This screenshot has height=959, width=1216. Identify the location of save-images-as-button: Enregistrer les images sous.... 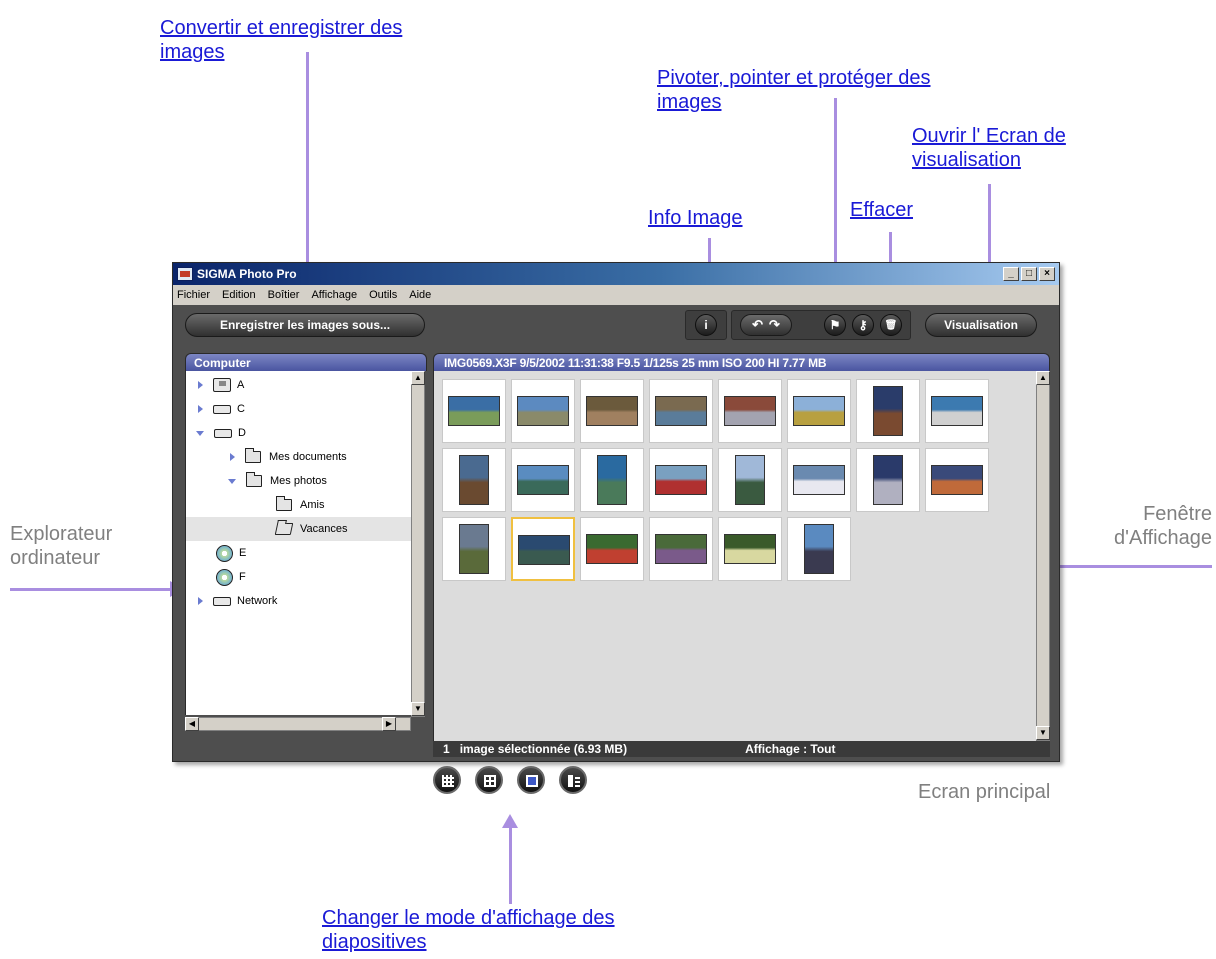
(305, 325).